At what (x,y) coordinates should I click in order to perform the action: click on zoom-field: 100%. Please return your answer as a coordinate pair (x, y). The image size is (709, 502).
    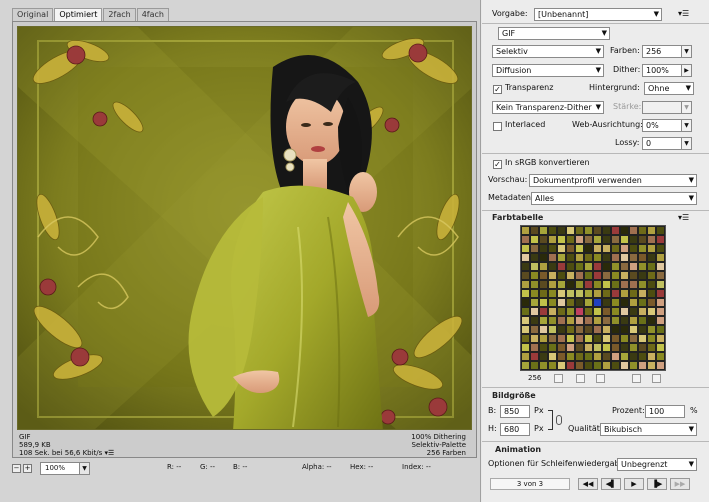
    Looking at the image, I should click on (60, 468).